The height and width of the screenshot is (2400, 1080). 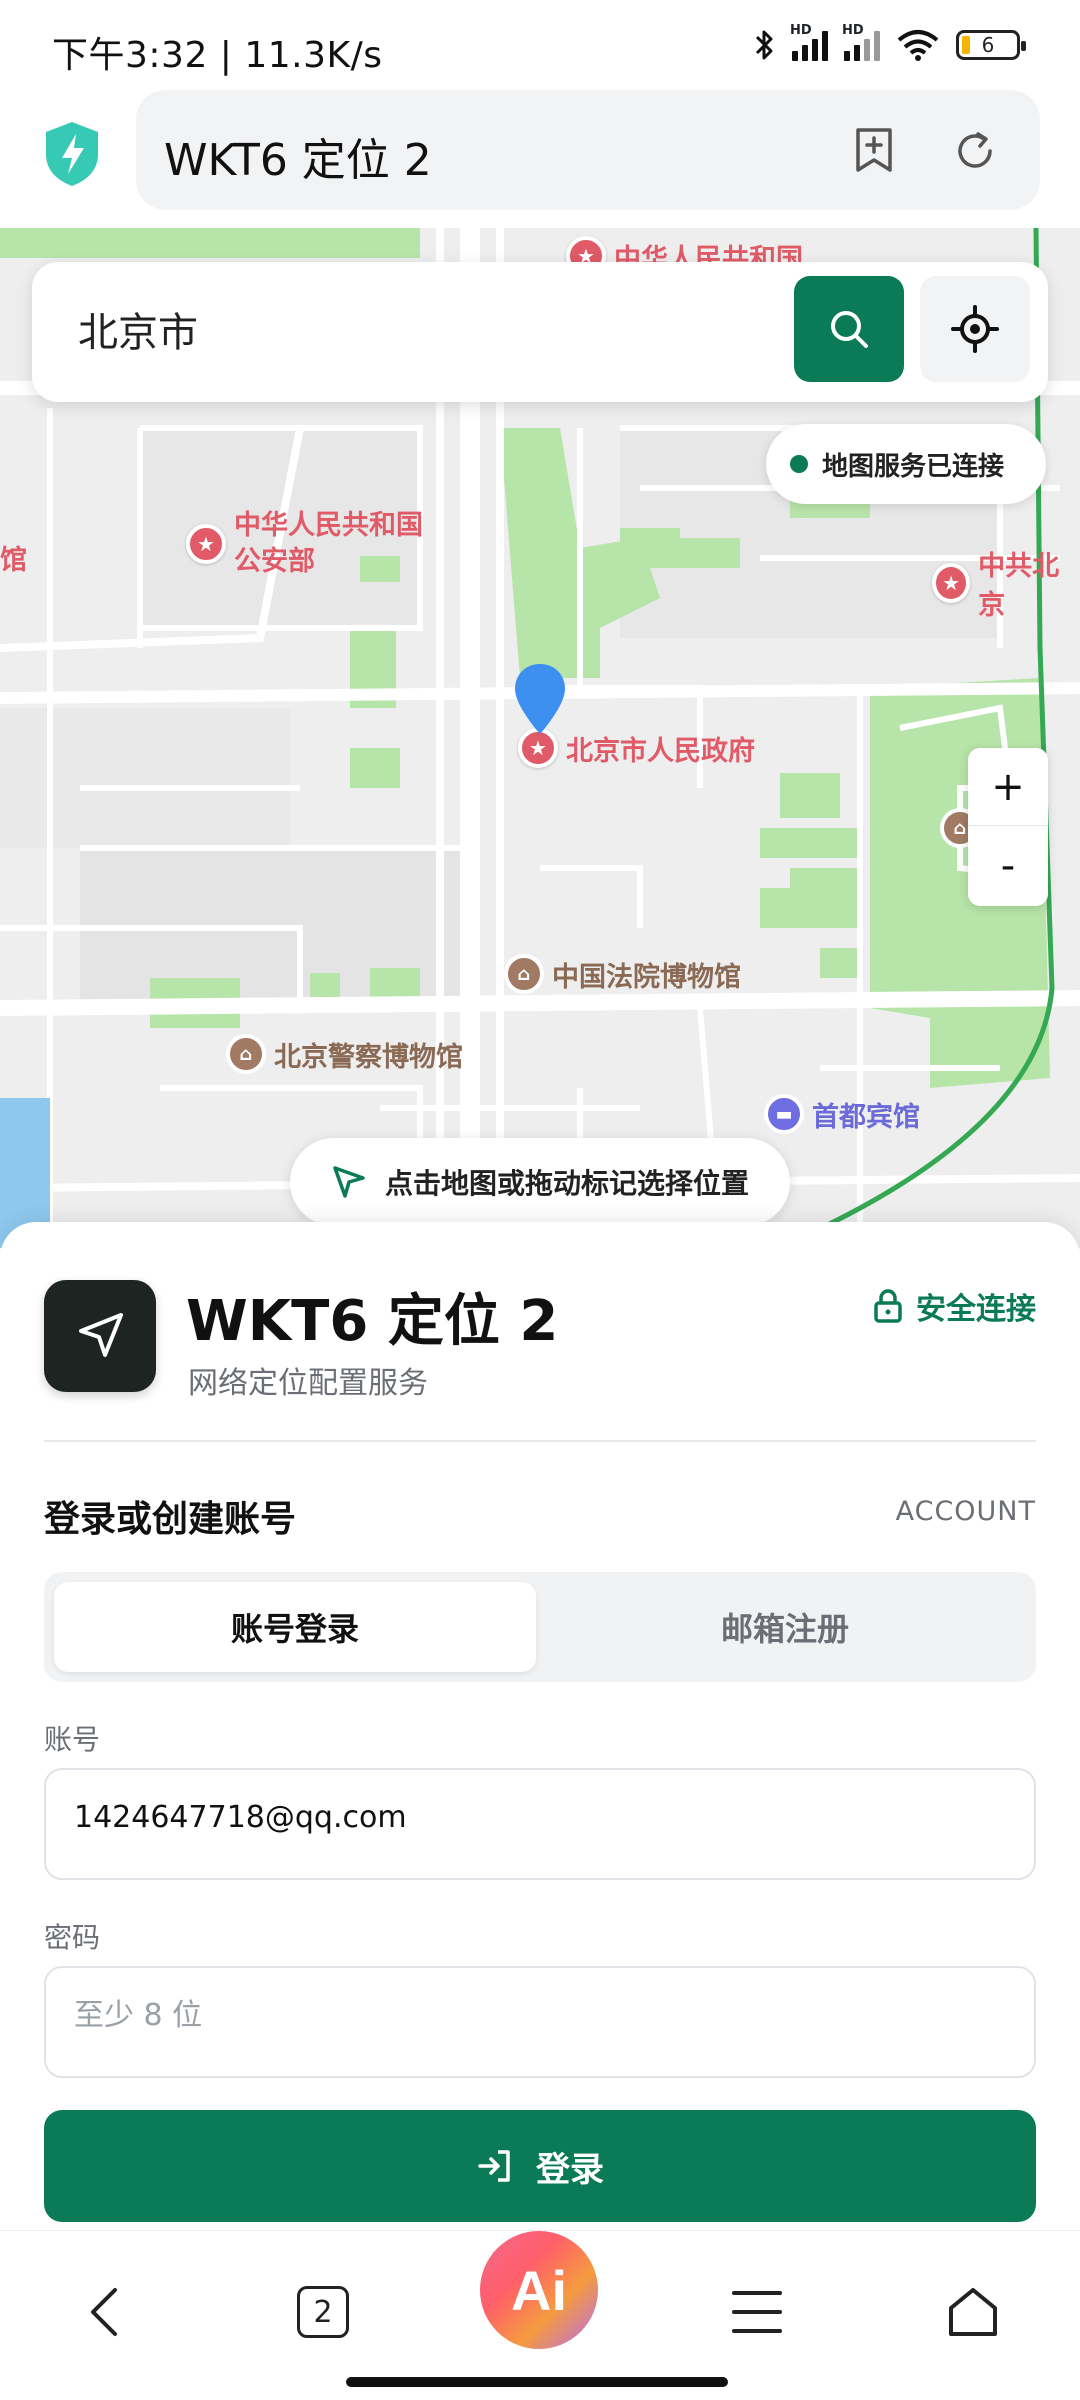 I want to click on zoom-control: + -, so click(x=1008, y=827).